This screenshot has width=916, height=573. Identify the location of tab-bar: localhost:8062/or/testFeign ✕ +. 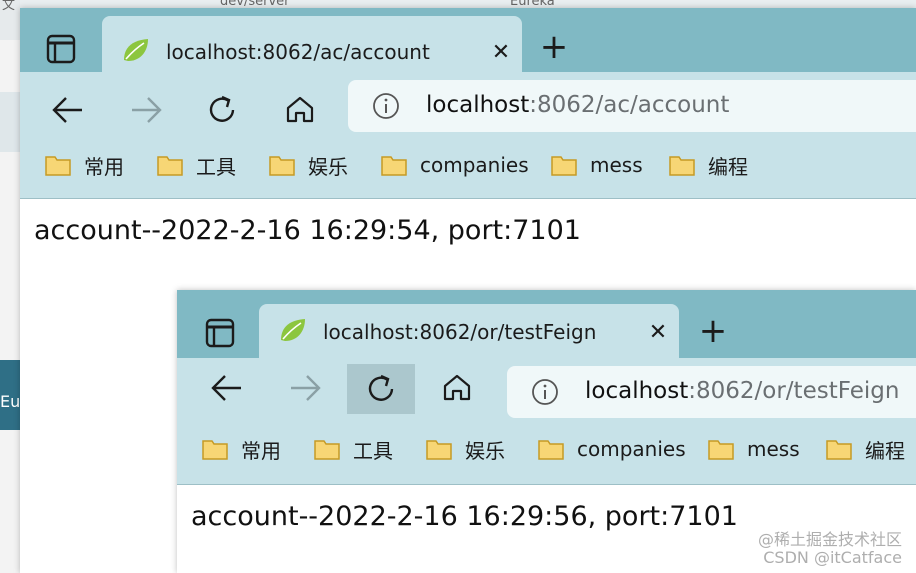
(546, 324).